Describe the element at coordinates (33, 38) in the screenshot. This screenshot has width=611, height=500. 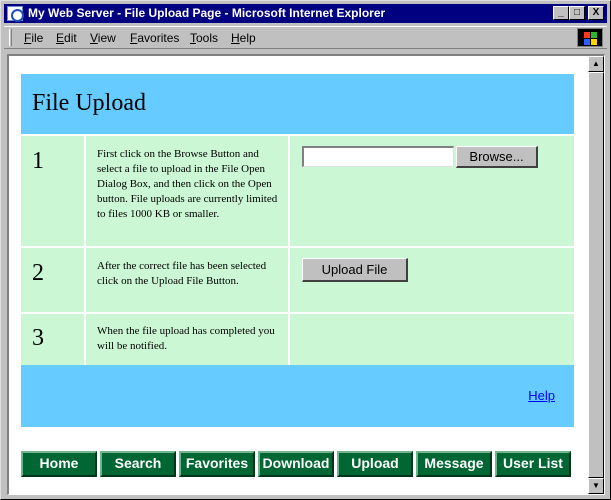
I see `menu-file: File` at that location.